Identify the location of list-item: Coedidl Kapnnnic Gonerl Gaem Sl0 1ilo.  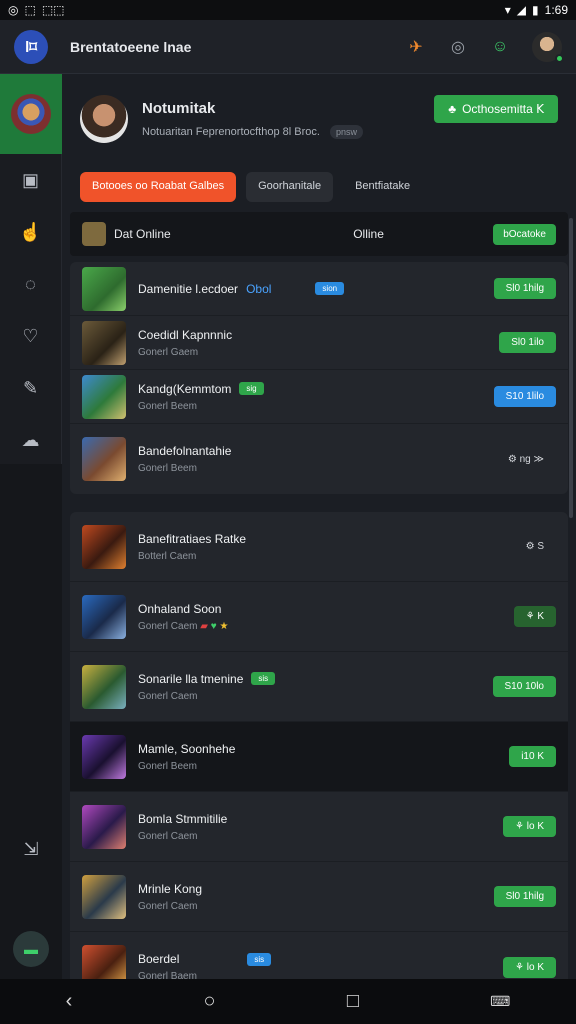
(319, 343).